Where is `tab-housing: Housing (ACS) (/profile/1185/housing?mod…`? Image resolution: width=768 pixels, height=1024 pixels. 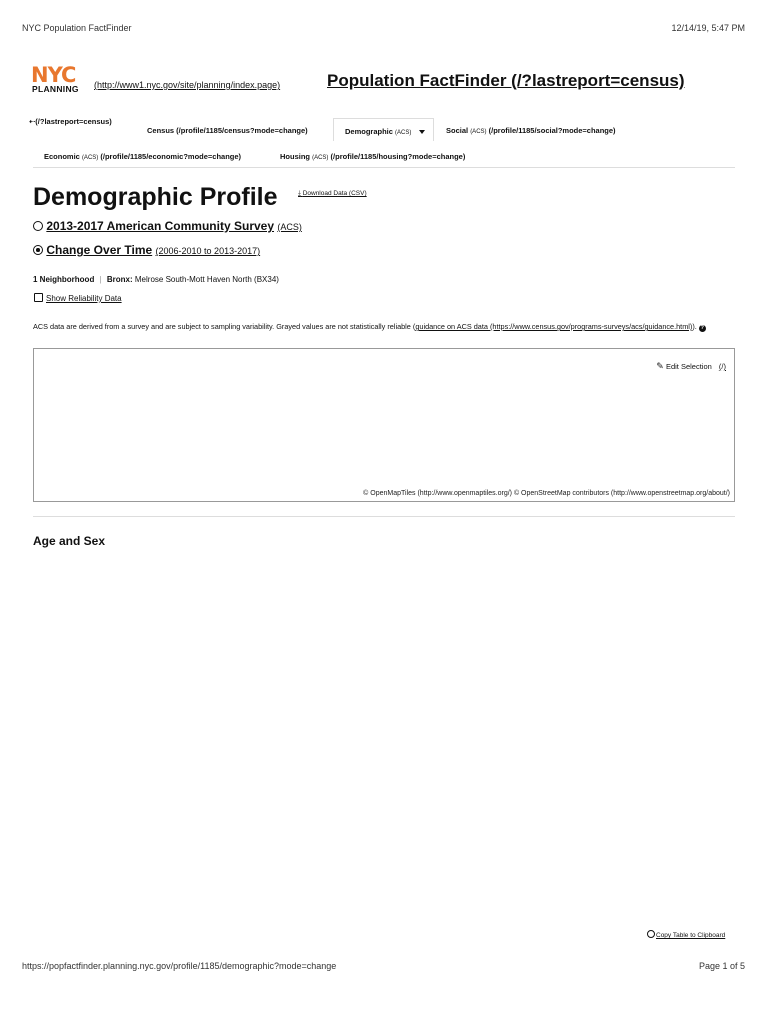
tab-housing: Housing (ACS) (/profile/1185/housing?mod… is located at coordinates (372, 156).